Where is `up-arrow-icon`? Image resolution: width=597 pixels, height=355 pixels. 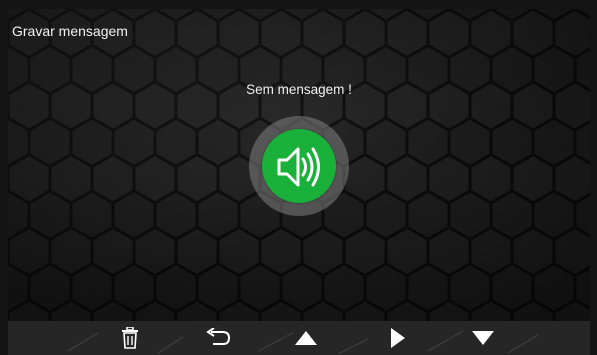
up-arrow-icon is located at coordinates (306, 338).